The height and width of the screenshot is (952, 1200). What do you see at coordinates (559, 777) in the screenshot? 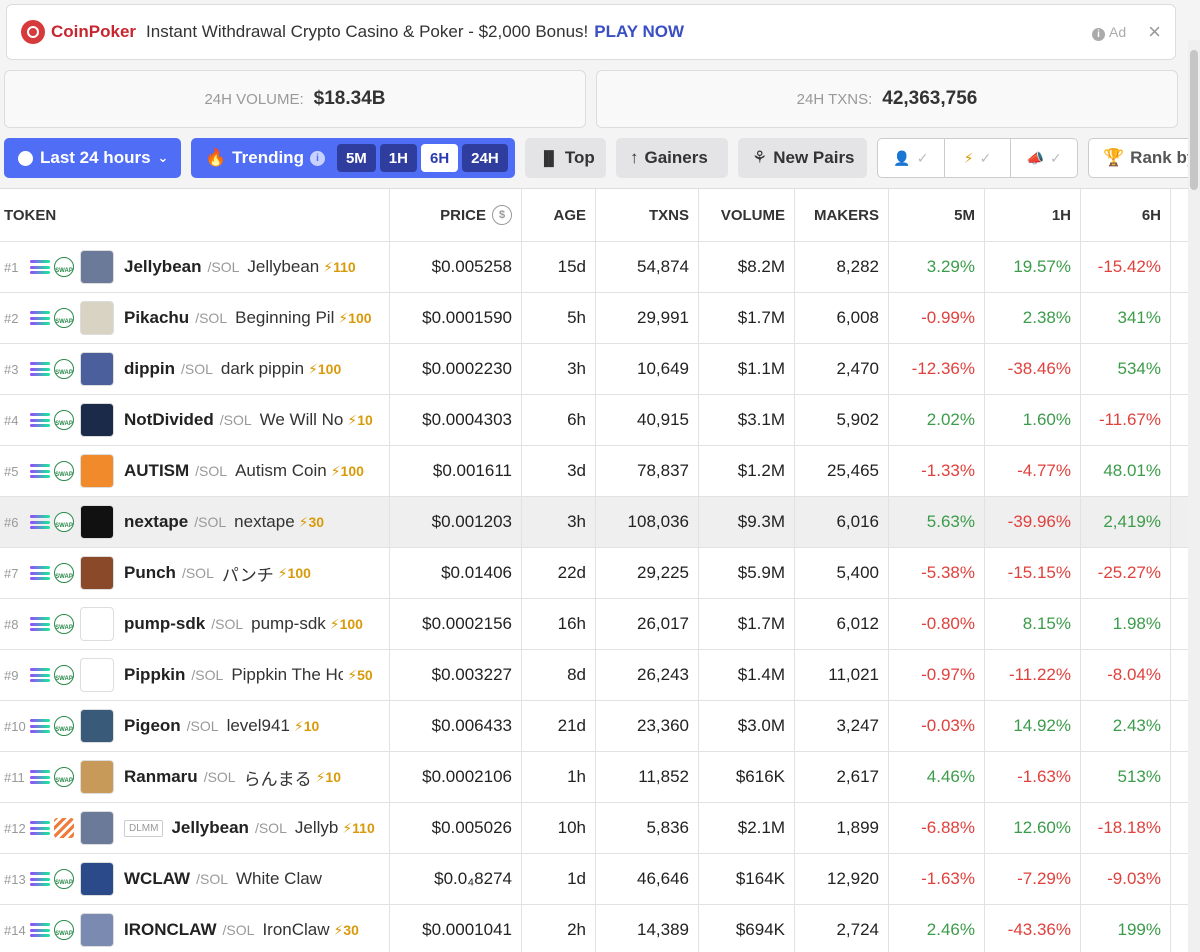
I see `age-cell: 1h` at bounding box center [559, 777].